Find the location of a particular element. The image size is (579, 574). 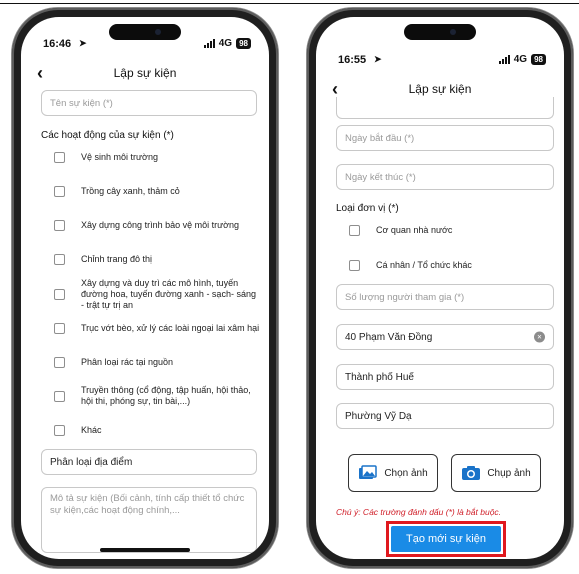

activity-checkbox-row: Chỉnh trang đô thị is located at coordinates (152, 259).